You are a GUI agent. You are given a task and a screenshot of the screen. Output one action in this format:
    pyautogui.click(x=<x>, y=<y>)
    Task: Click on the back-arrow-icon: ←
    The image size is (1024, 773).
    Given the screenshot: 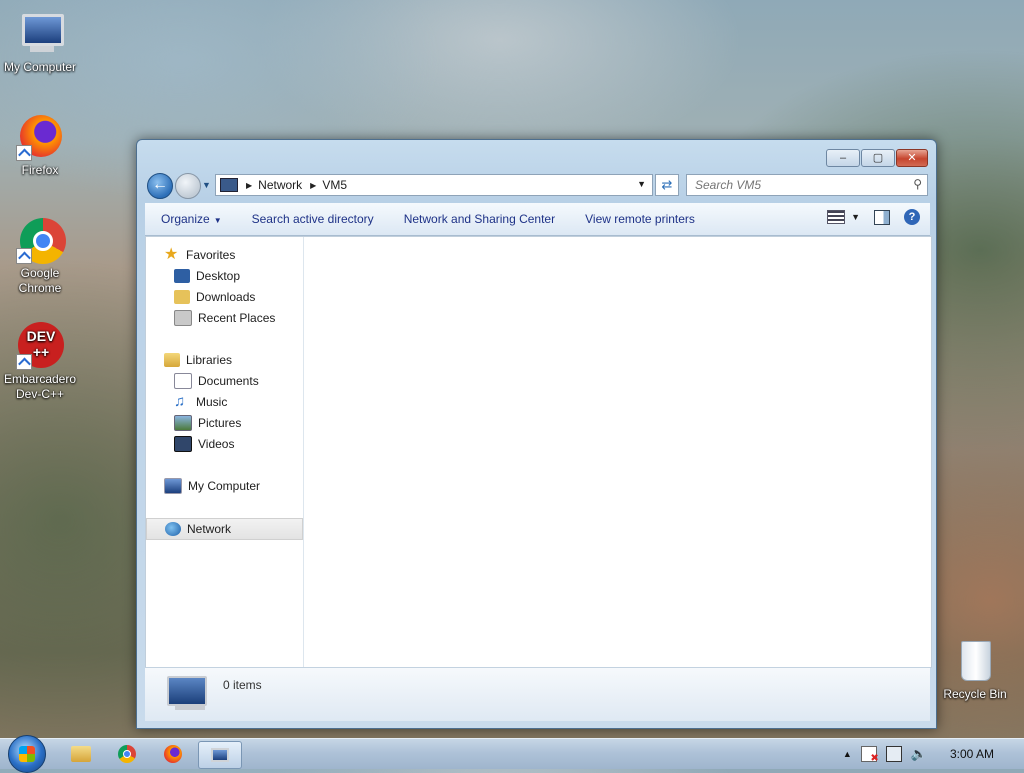 What is the action you would take?
    pyautogui.click(x=160, y=184)
    